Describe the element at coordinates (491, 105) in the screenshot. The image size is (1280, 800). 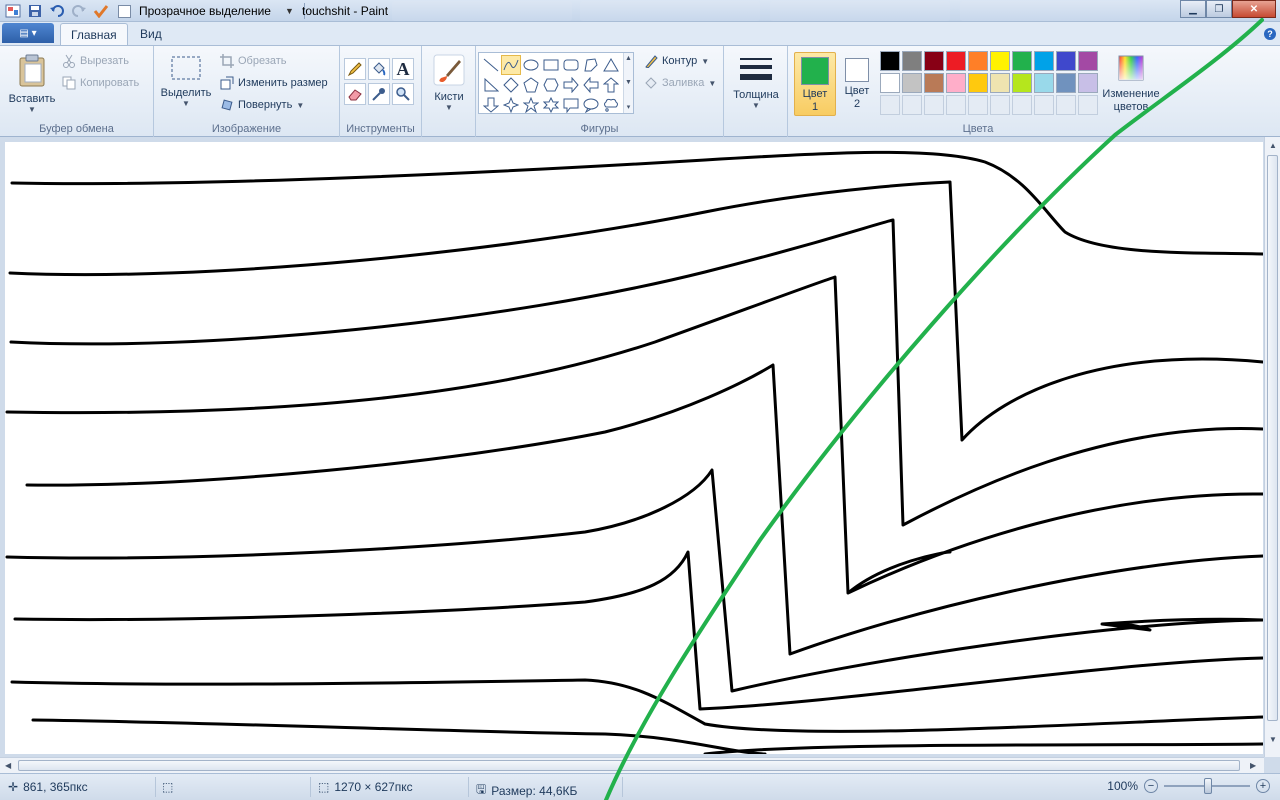
I see `shape-down-arrow-icon` at that location.